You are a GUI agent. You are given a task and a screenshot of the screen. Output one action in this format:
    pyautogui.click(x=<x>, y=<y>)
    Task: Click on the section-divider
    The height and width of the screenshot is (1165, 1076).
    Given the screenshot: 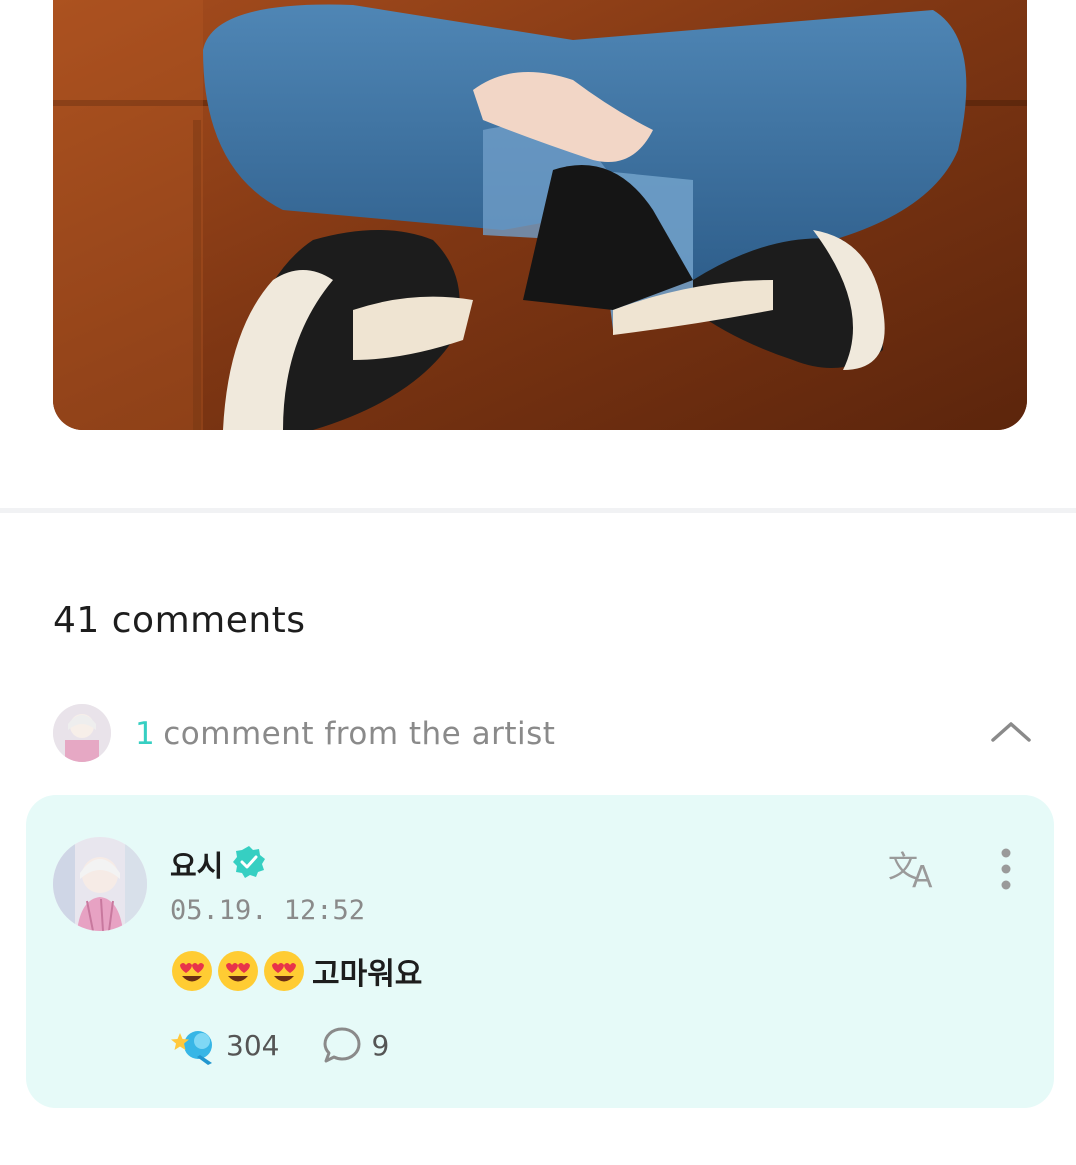 What is the action you would take?
    pyautogui.click(x=538, y=510)
    